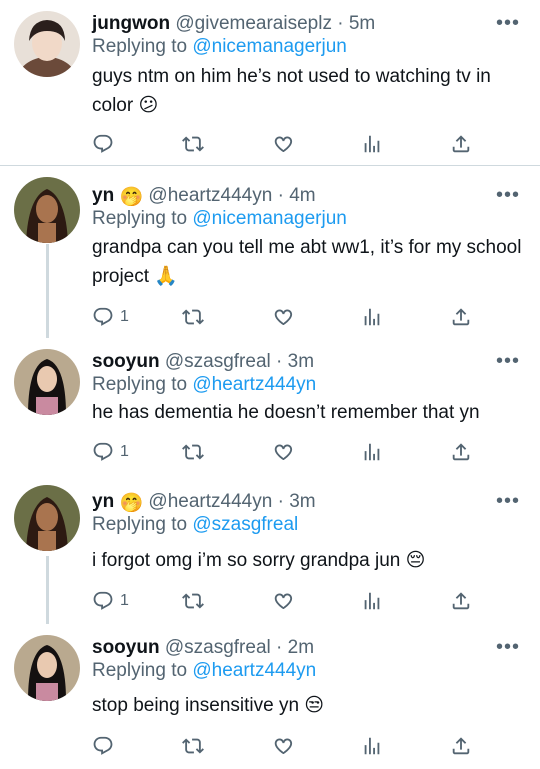  I want to click on display-name: jungwon, so click(131, 23).